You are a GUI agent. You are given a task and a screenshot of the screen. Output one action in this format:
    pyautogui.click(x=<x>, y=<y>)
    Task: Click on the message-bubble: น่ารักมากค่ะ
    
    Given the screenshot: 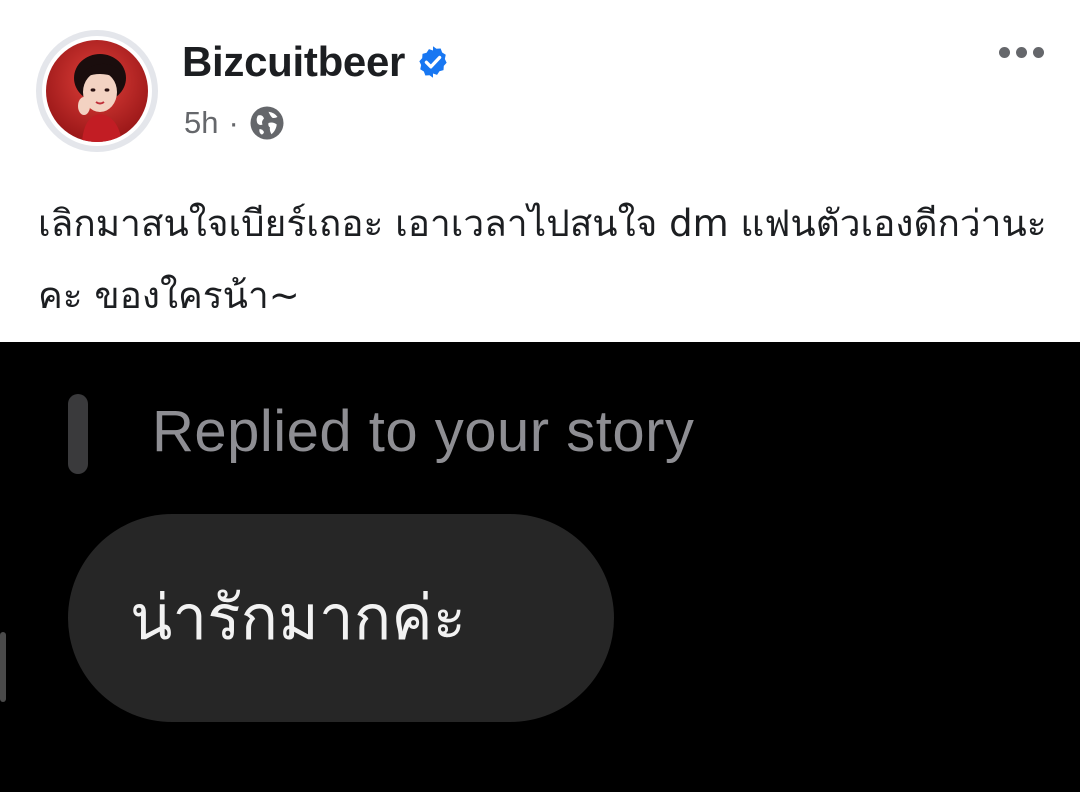 What is the action you would take?
    pyautogui.click(x=341, y=618)
    